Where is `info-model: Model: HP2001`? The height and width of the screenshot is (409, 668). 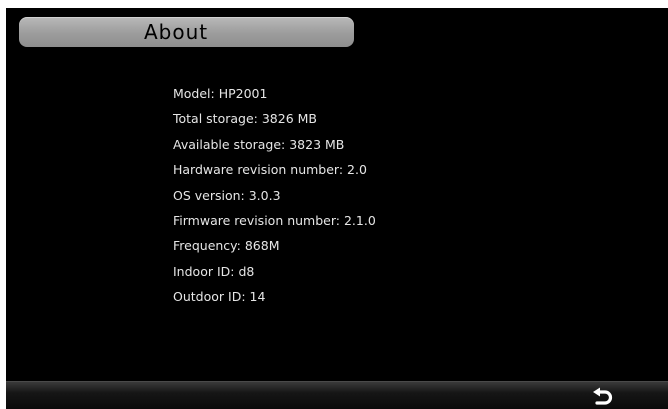 info-model: Model: HP2001 is located at coordinates (220, 93).